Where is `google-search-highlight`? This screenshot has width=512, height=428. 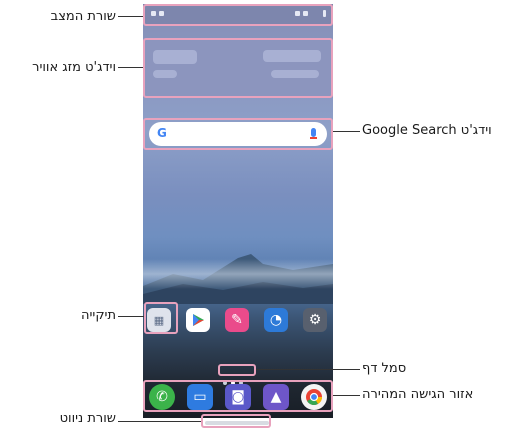
google-search-highlight is located at coordinates (238, 134).